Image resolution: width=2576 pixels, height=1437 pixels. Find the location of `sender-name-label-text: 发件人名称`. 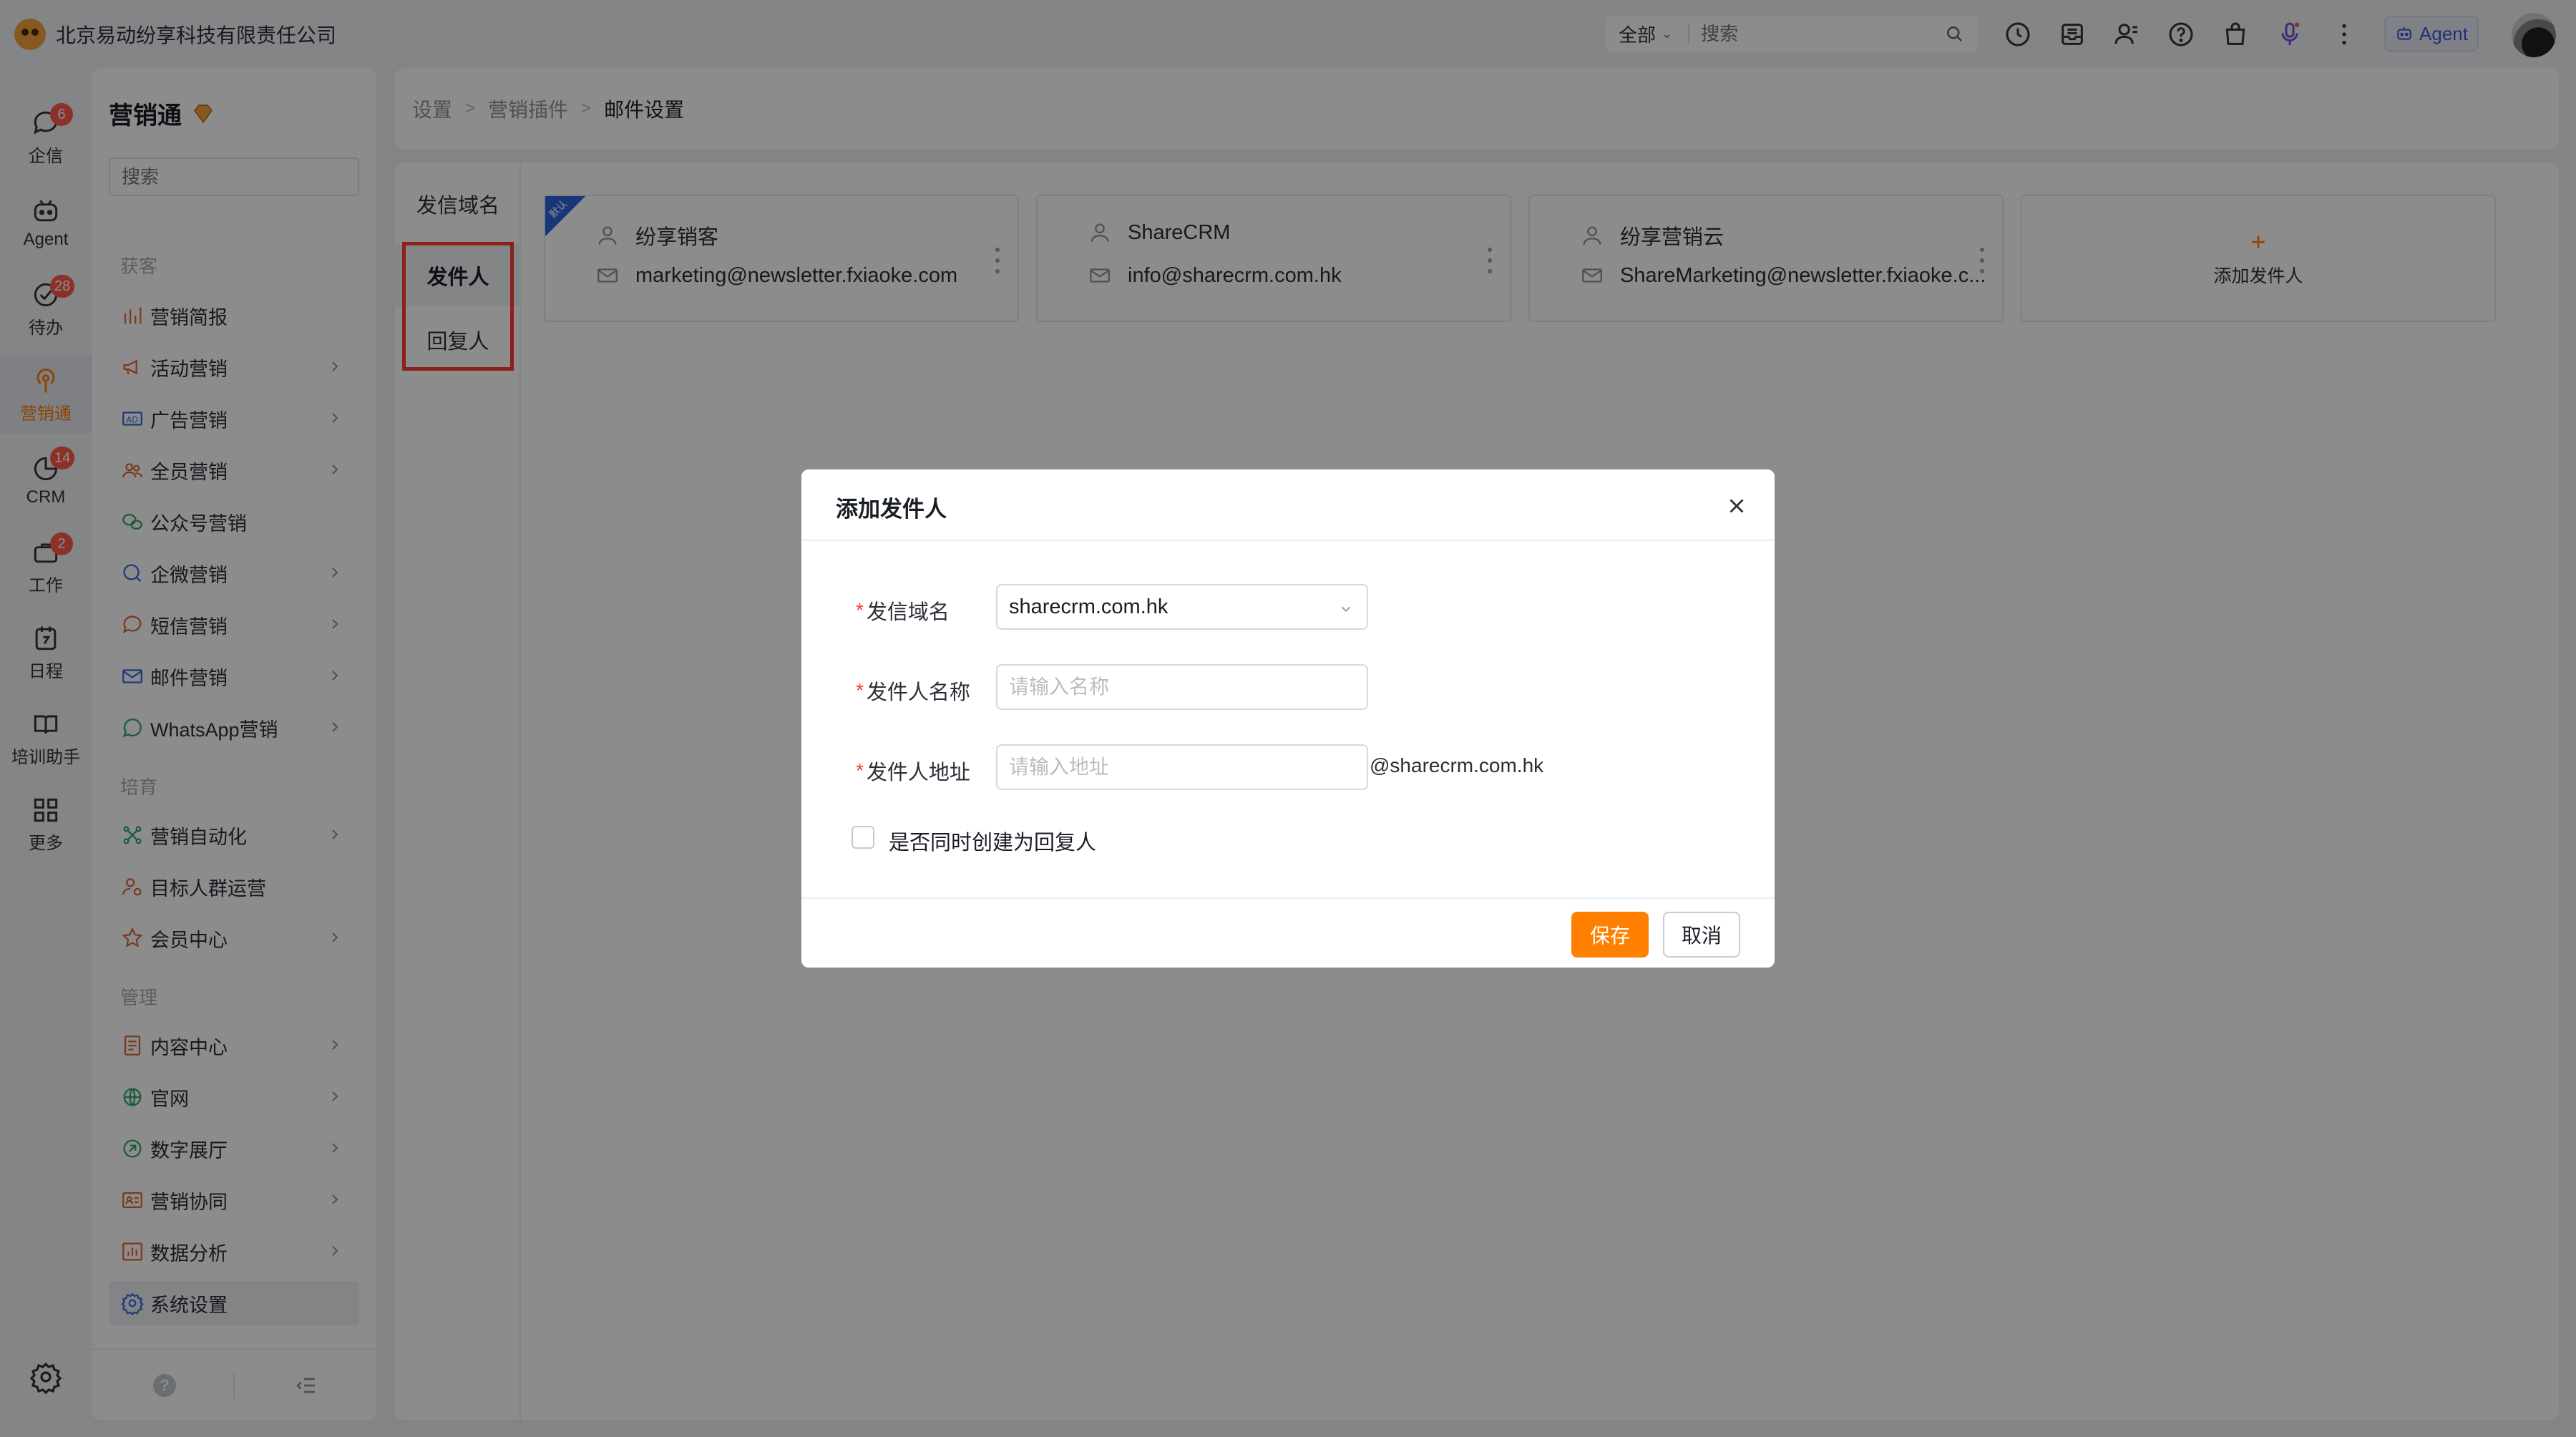

sender-name-label-text: 发件人名称 is located at coordinates (918, 692).